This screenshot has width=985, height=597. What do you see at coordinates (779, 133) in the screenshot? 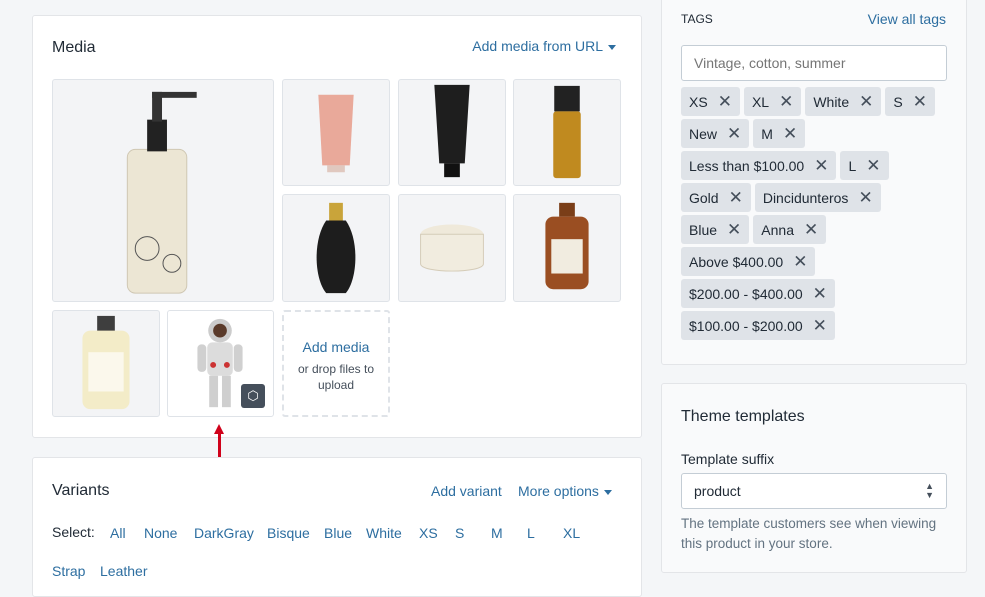
I see `tag: M ✕` at bounding box center [779, 133].